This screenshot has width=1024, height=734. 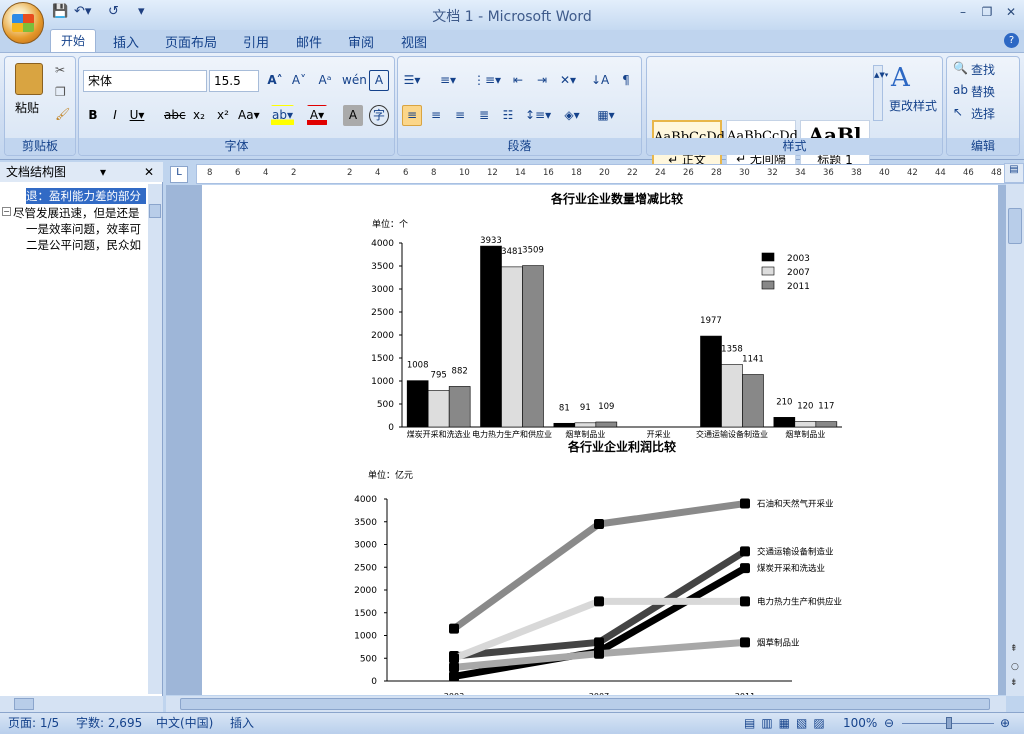 I want to click on line-spacing-icon: ↕≡▾, so click(x=538, y=115).